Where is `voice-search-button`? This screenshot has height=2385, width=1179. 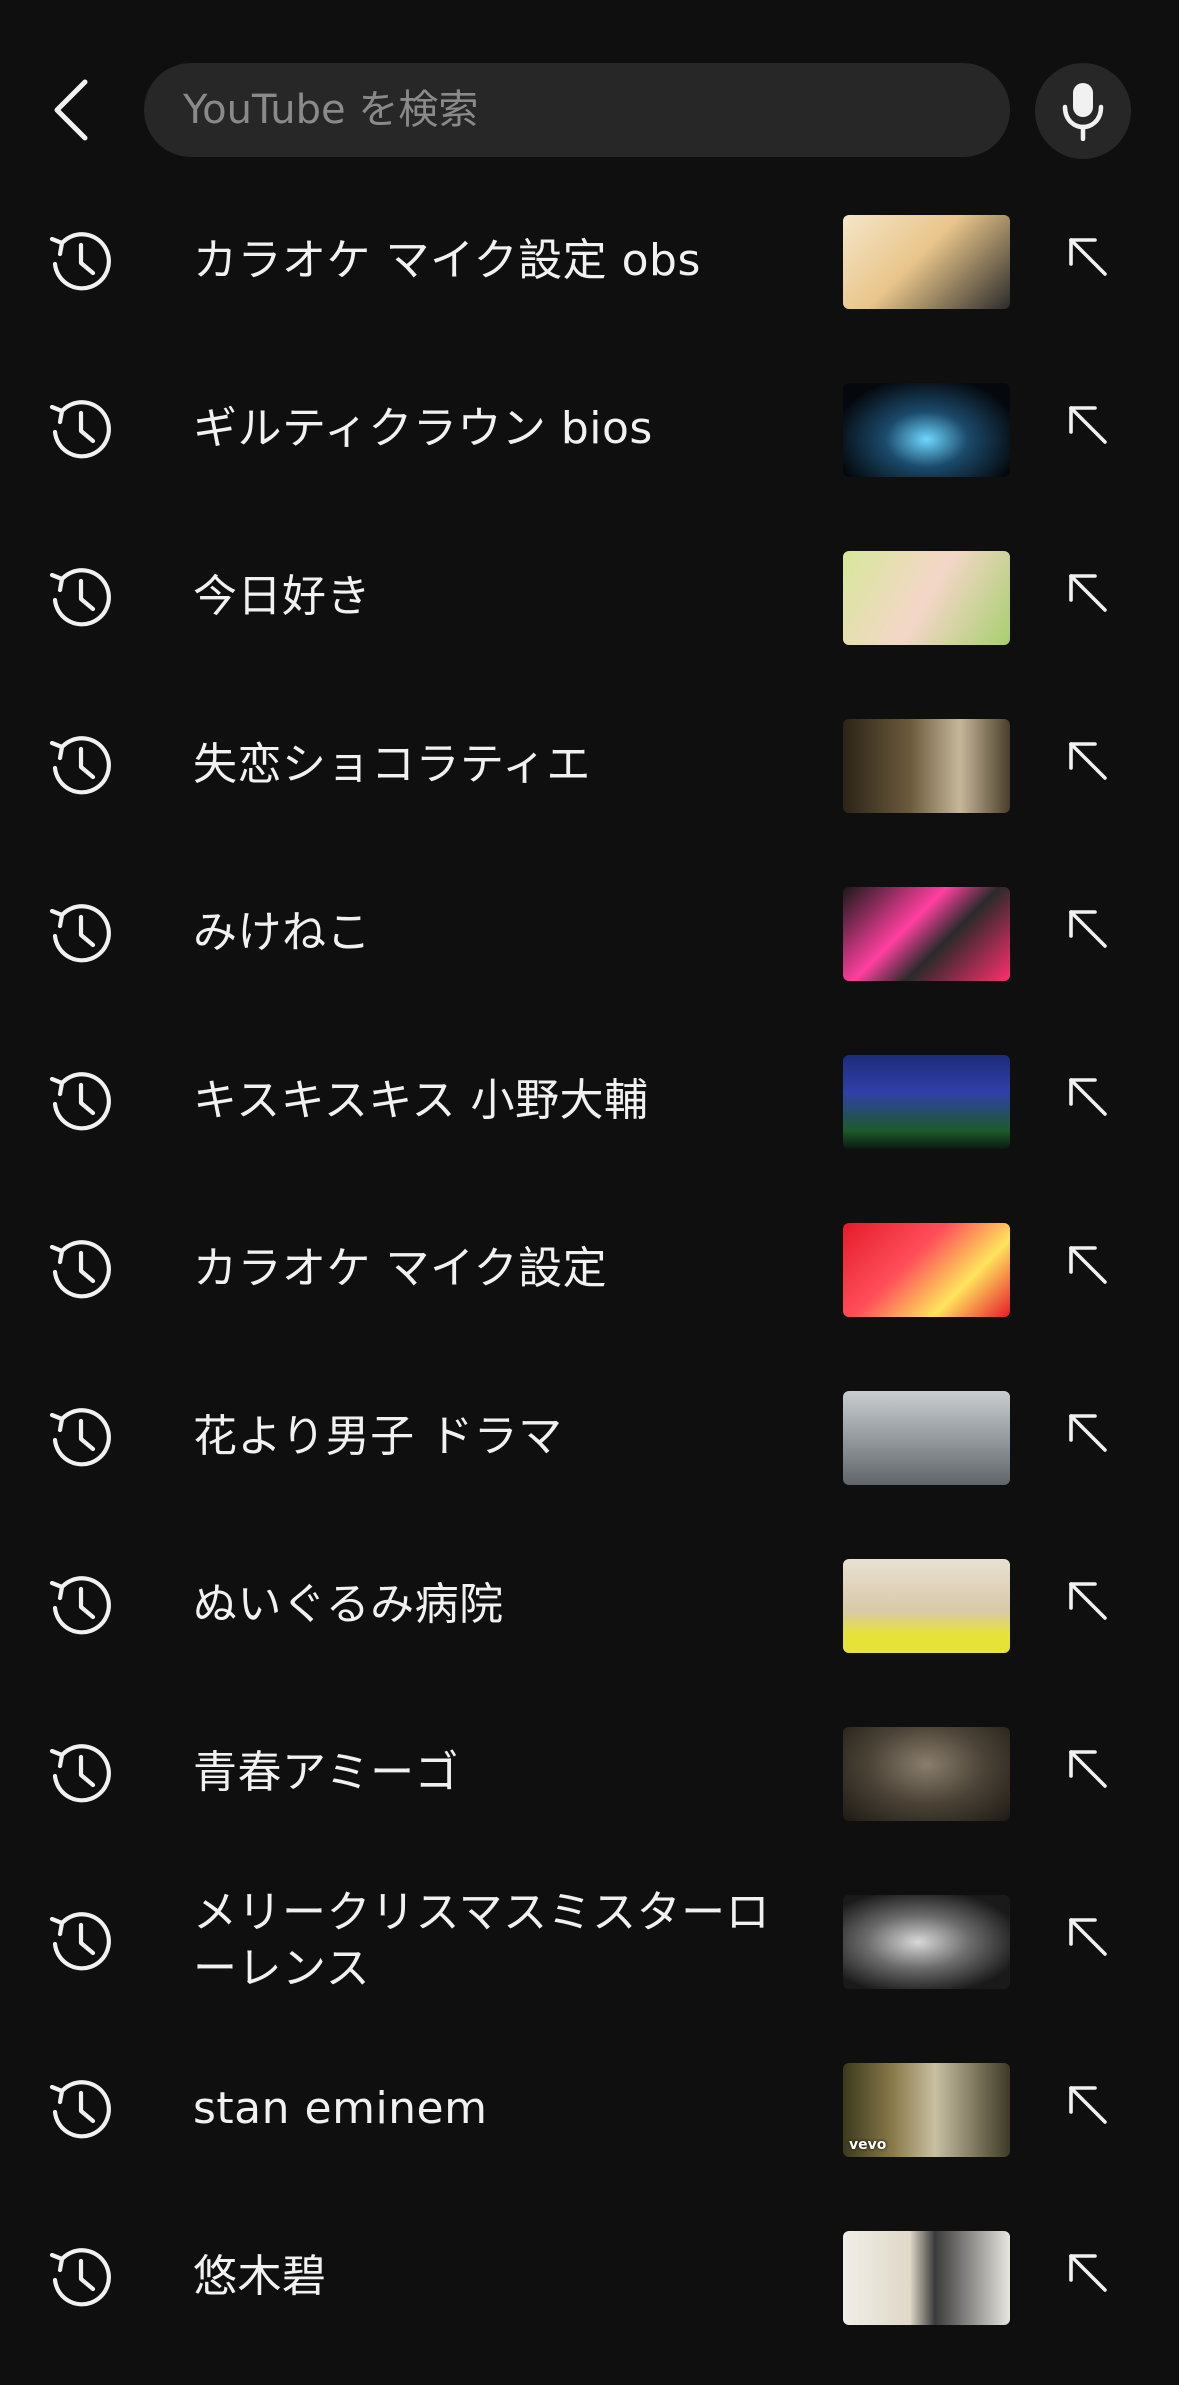
voice-search-button is located at coordinates (1083, 111).